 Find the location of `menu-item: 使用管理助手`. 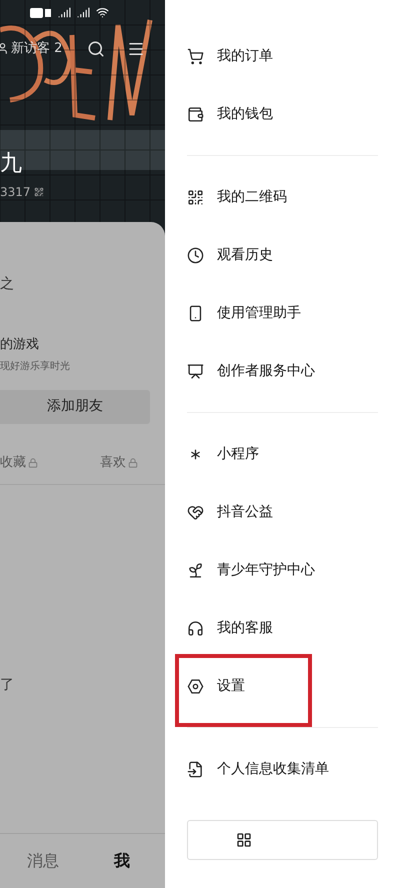

menu-item: 使用管理助手 is located at coordinates (259, 313).